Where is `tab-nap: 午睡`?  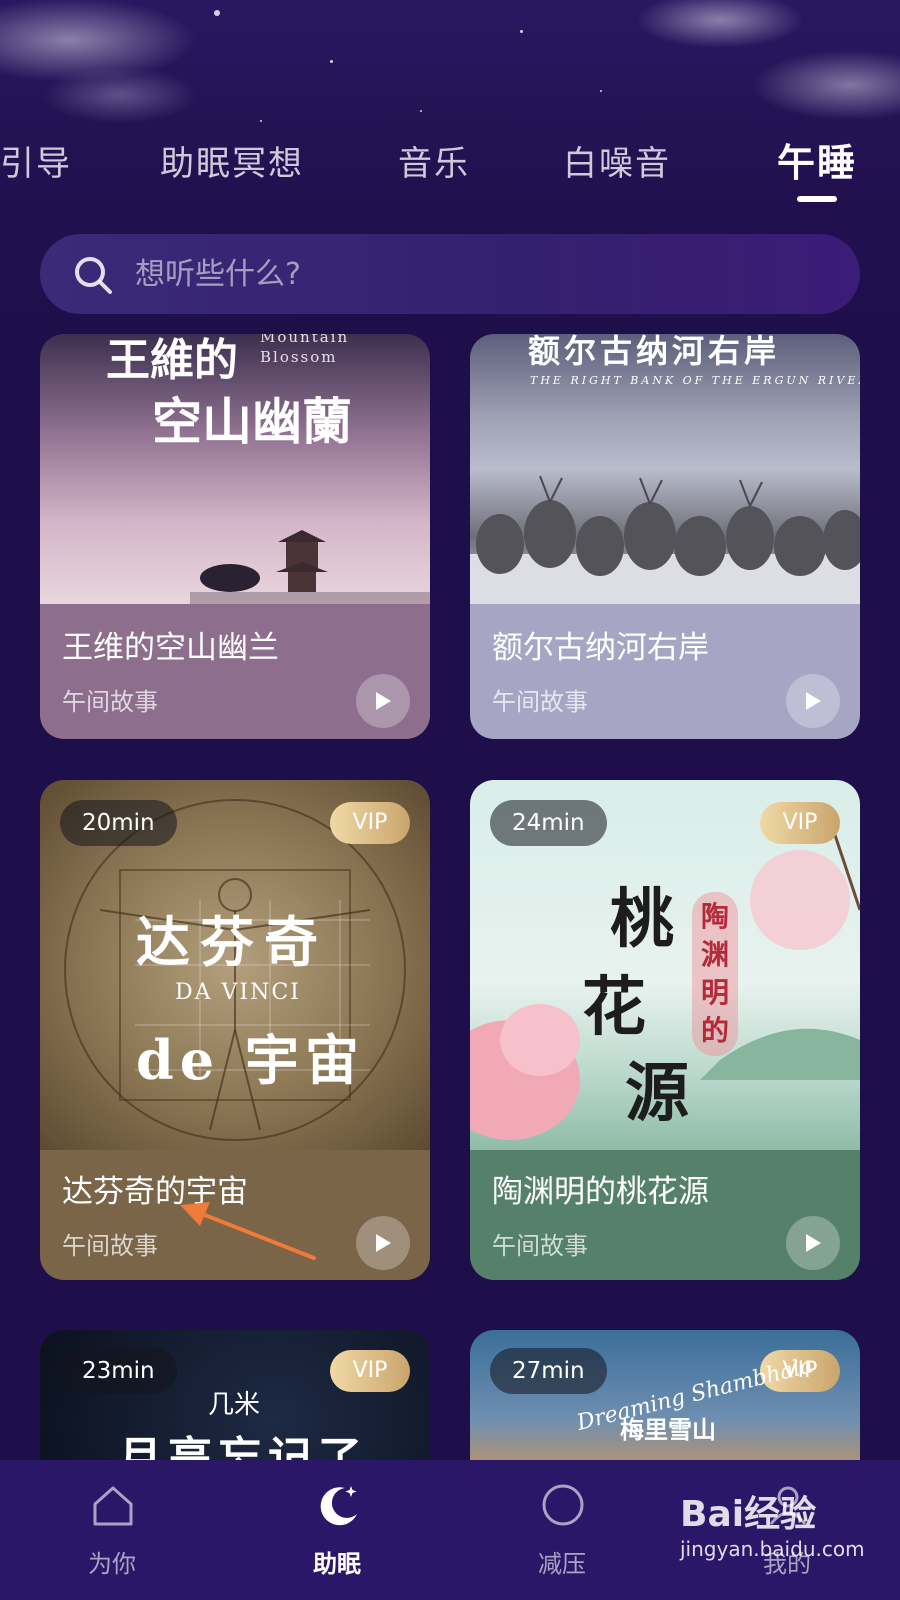
tab-nap: 午睡 is located at coordinates (817, 159).